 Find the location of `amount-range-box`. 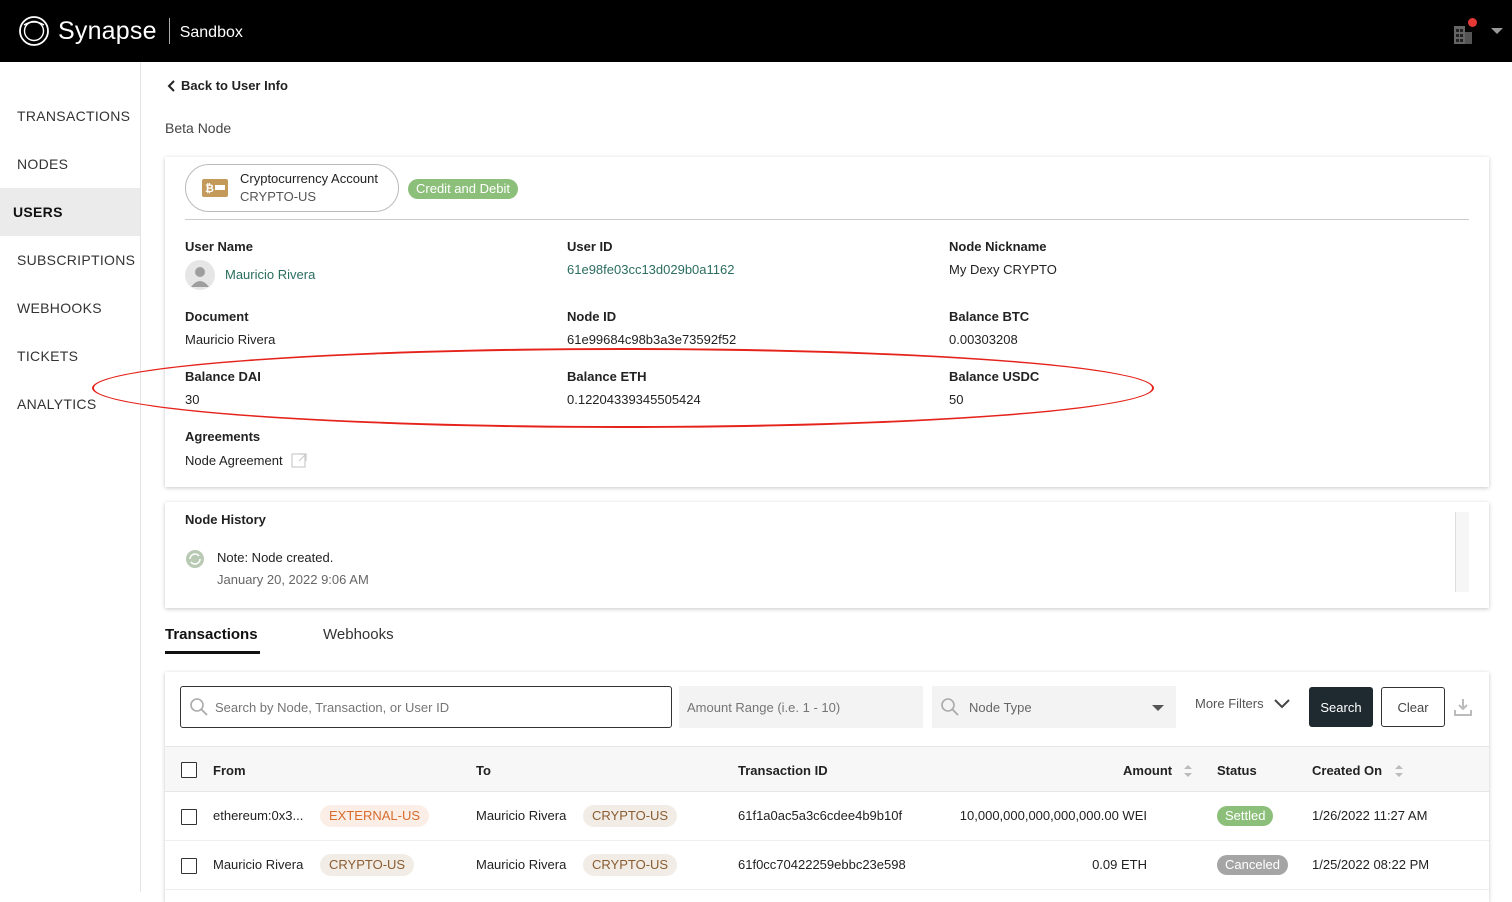

amount-range-box is located at coordinates (801, 707).